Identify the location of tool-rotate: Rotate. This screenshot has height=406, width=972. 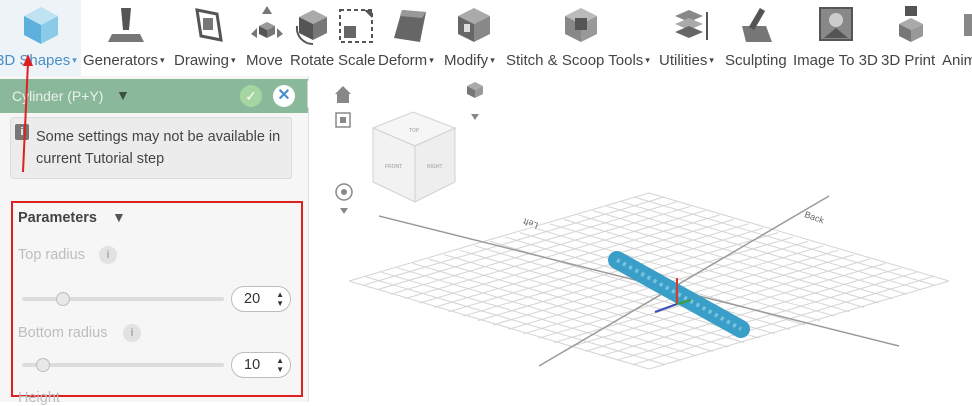
(313, 38).